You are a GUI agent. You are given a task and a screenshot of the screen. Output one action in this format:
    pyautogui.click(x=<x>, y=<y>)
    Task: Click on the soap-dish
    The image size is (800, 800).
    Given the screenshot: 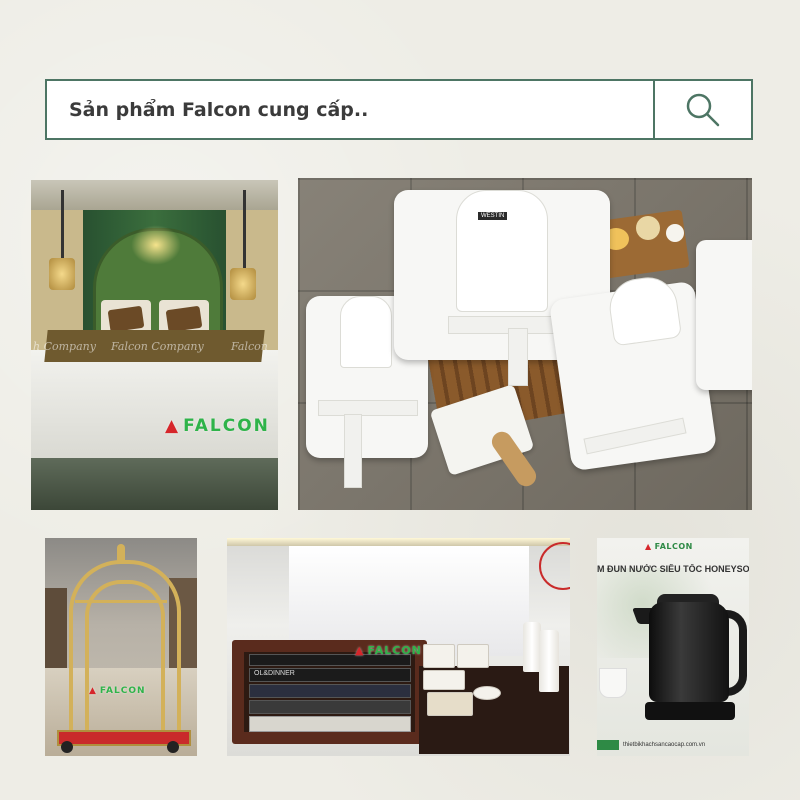 What is the action you would take?
    pyautogui.click(x=487, y=693)
    